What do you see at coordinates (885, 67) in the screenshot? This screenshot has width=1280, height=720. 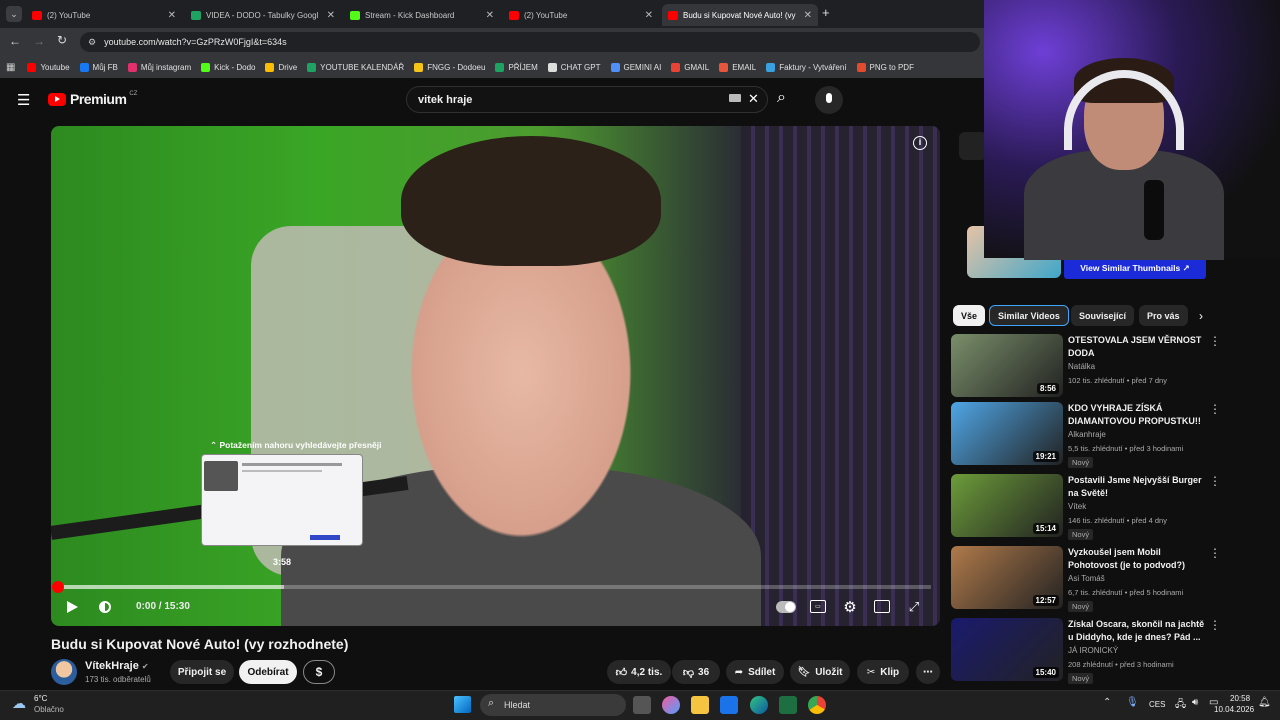 I see `bookmark-item: PNG to PDF` at bounding box center [885, 67].